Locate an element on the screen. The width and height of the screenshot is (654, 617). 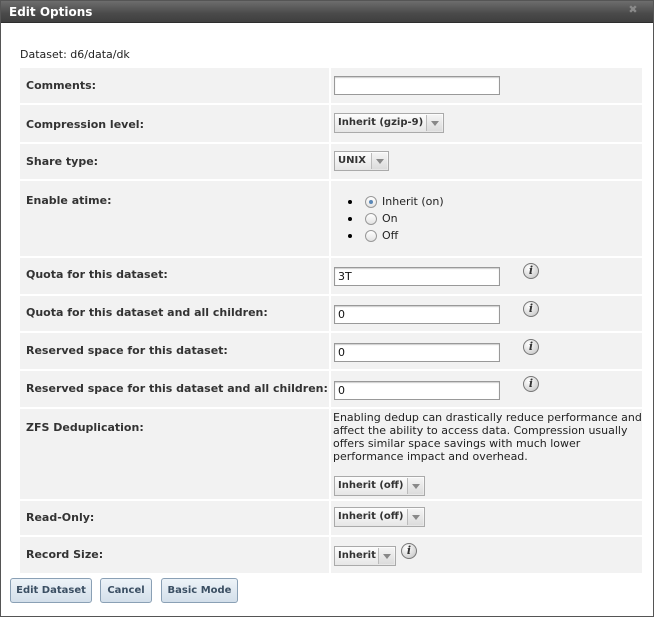
row-record-size: Record Size: Inherit i is located at coordinates (331, 555).